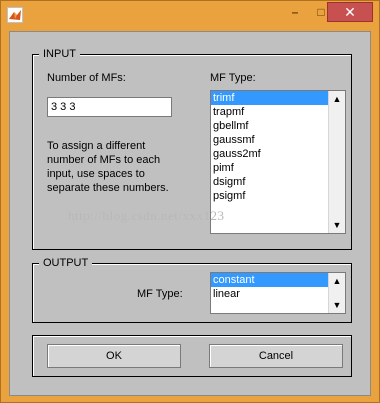 The width and height of the screenshot is (380, 403). I want to click on list-item: gbellmf, so click(269, 126).